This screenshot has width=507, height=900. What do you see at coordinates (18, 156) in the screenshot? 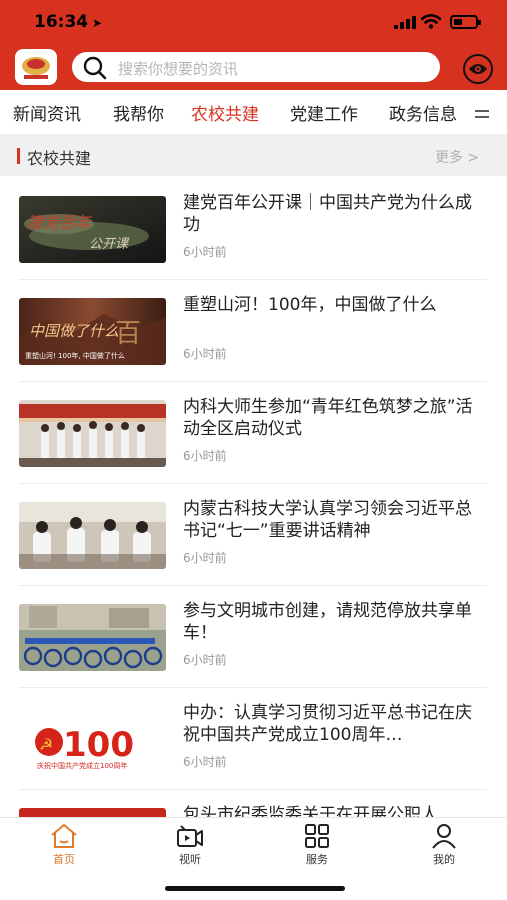
I see `section-marker` at bounding box center [18, 156].